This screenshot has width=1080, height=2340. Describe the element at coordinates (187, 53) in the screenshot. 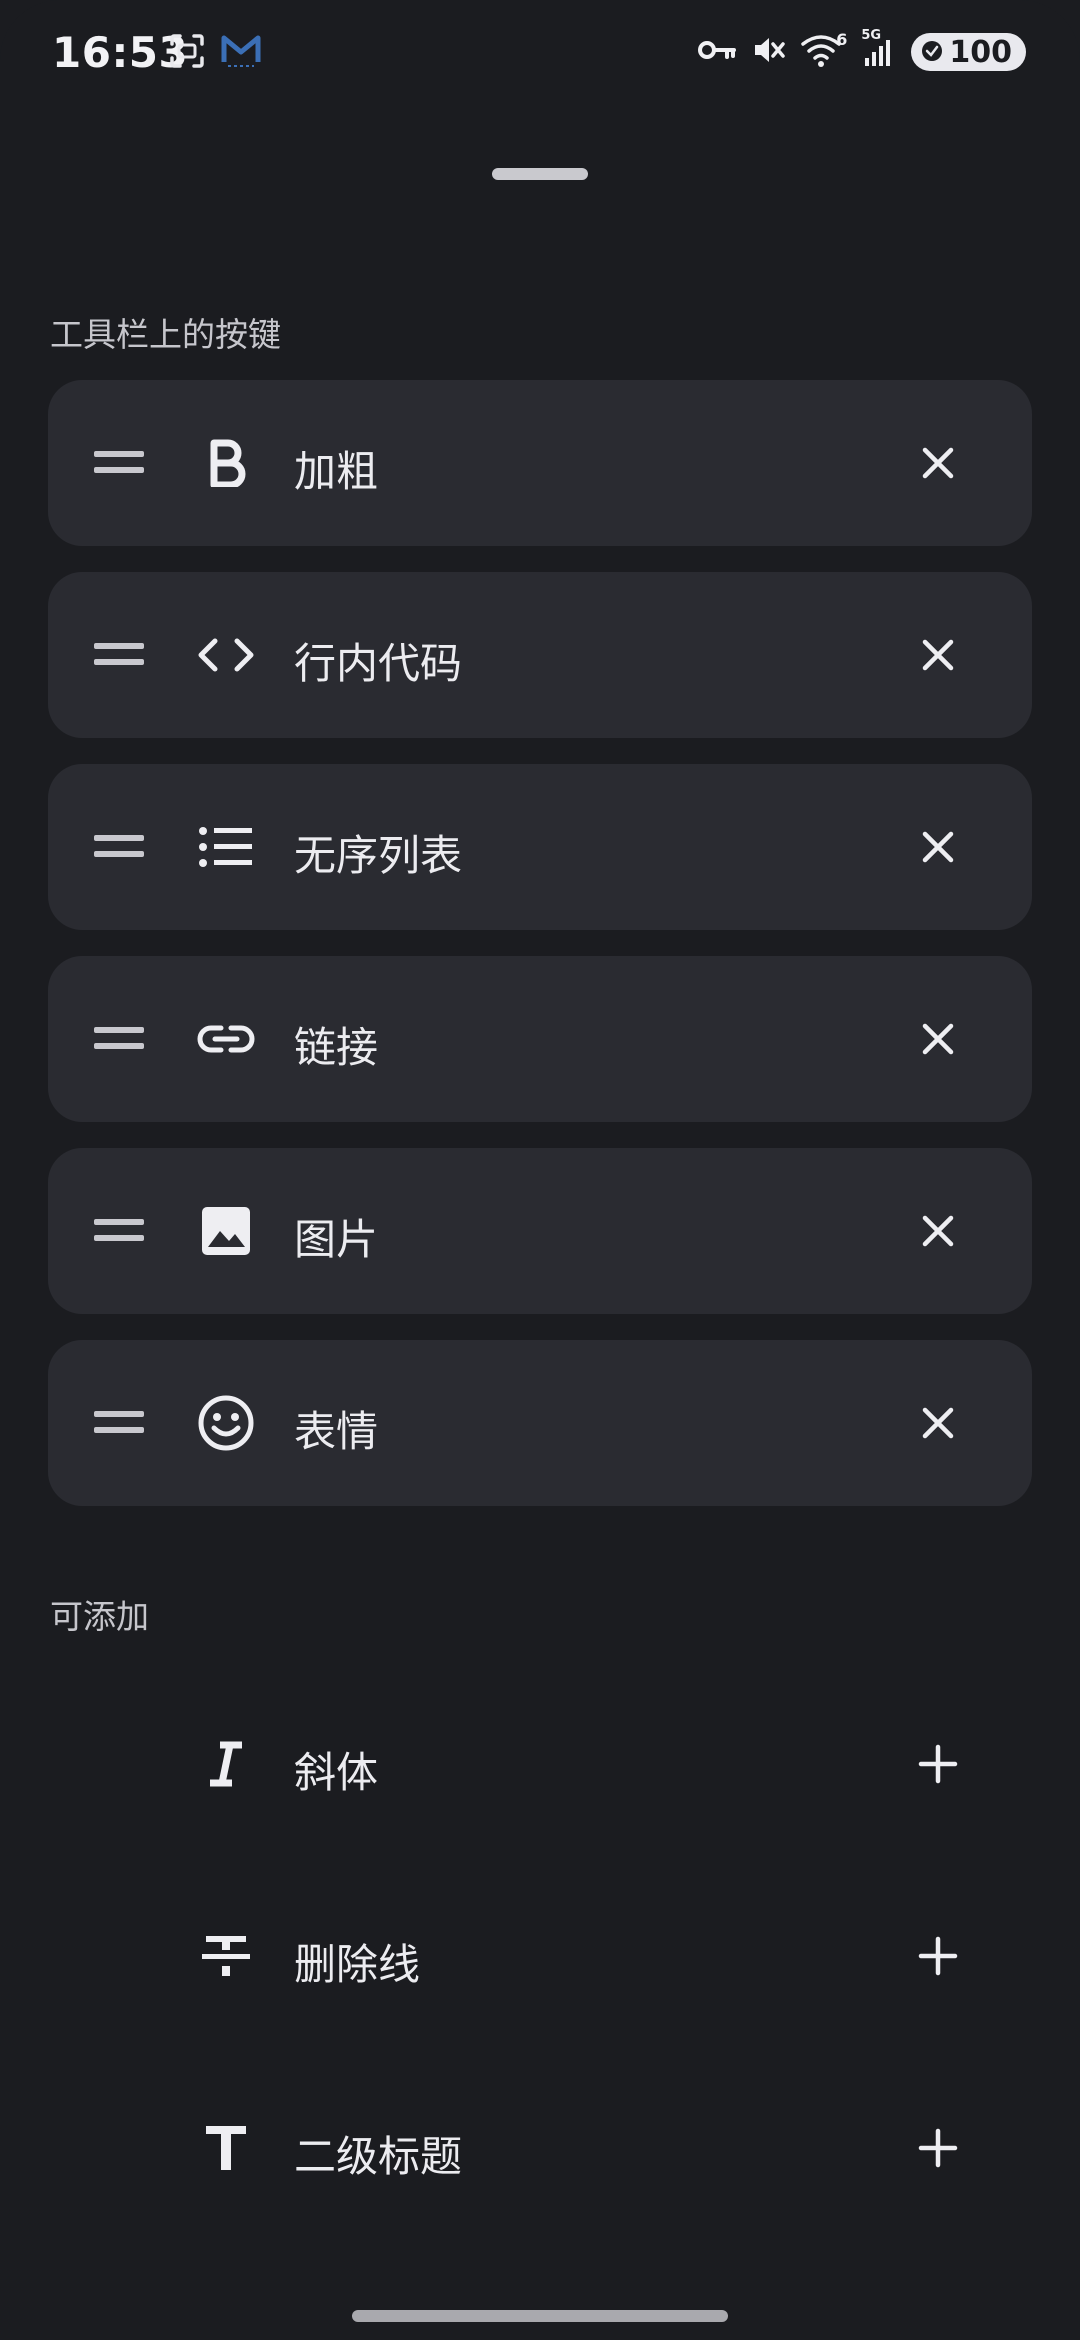

I see `screenshot-icon` at that location.